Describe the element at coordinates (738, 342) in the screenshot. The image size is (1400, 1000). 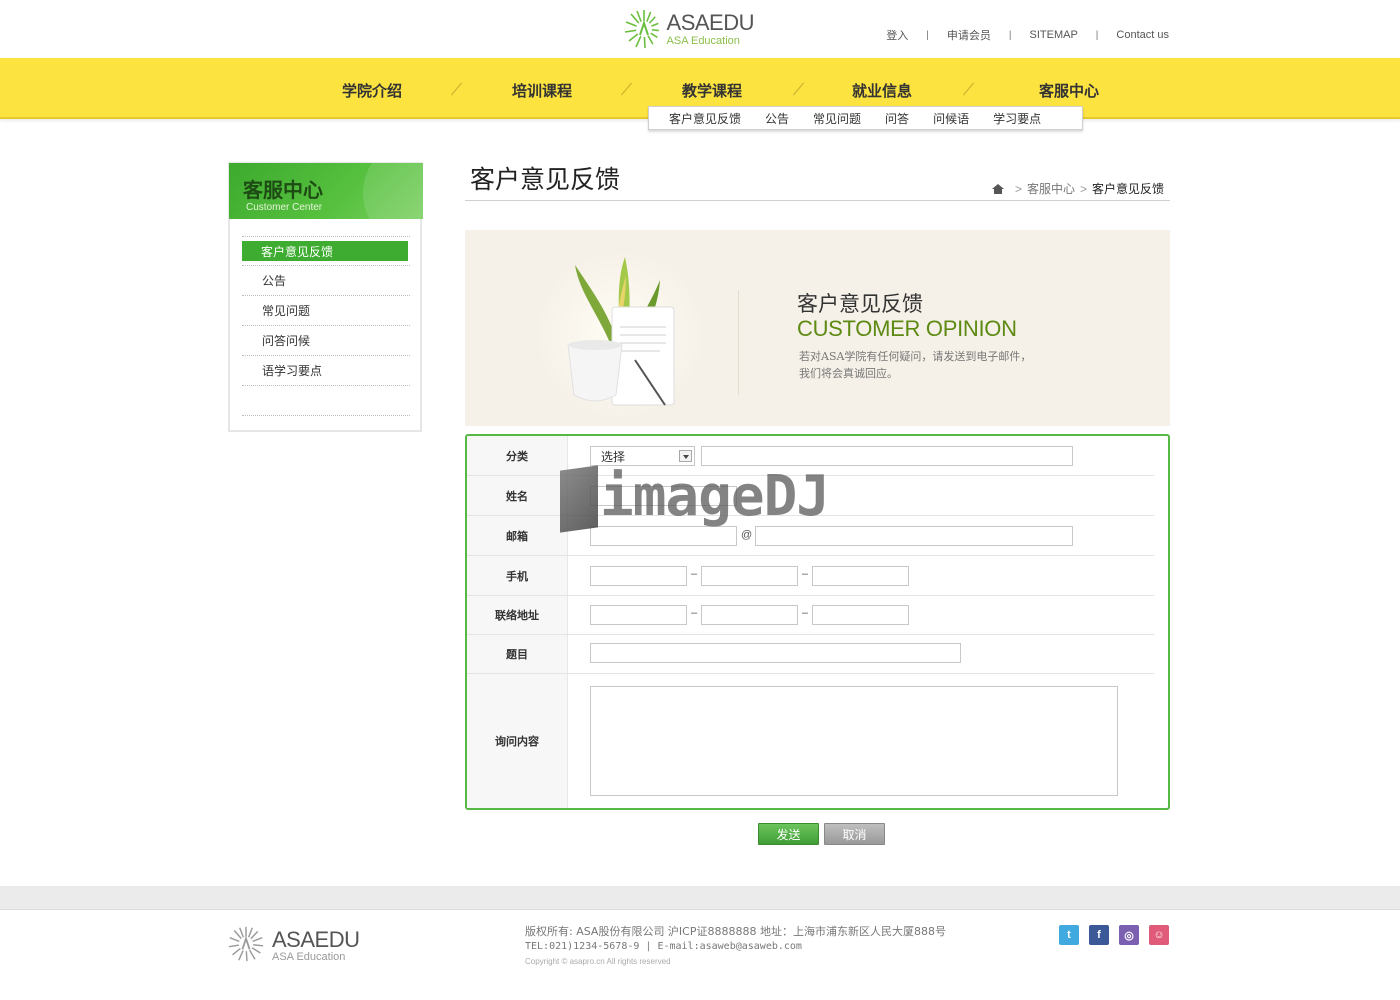
I see `banner-divider` at that location.